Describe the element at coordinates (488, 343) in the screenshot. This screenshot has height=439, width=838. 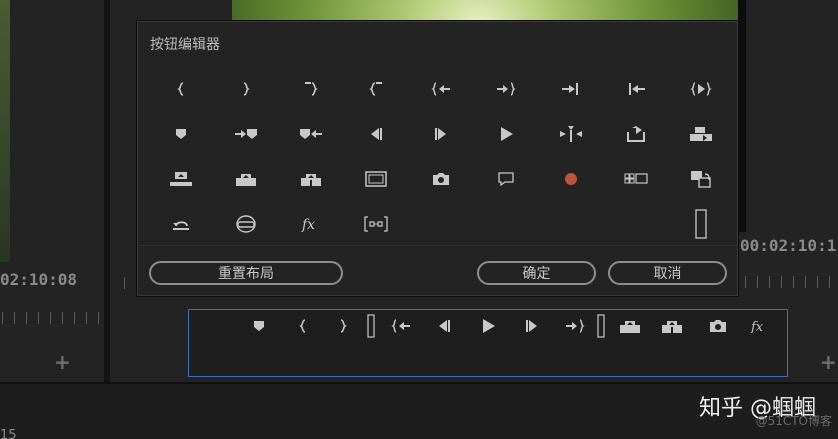
I see `transport-bar: fx` at that location.